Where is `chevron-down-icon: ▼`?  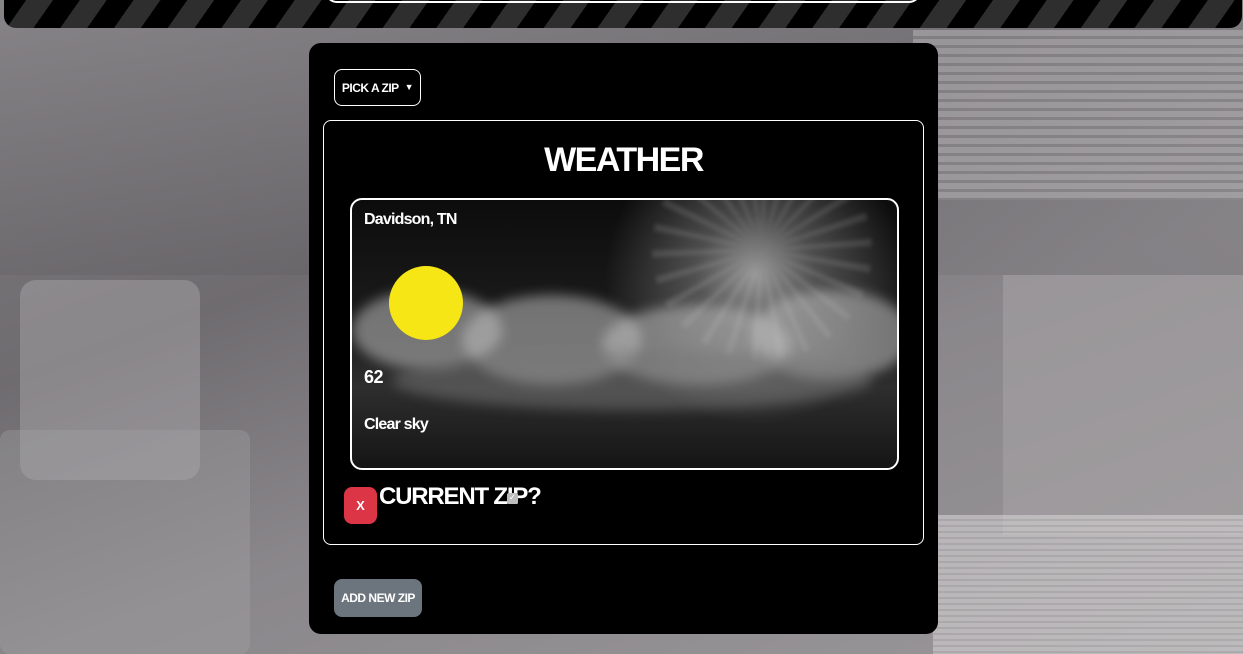
chevron-down-icon: ▼ is located at coordinates (409, 87).